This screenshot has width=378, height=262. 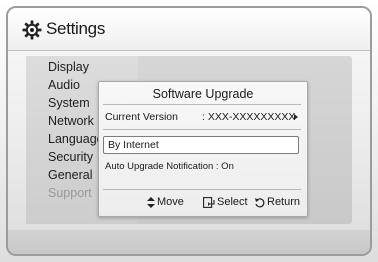 What do you see at coordinates (141, 117) in the screenshot?
I see `current-version-label: Current Version` at bounding box center [141, 117].